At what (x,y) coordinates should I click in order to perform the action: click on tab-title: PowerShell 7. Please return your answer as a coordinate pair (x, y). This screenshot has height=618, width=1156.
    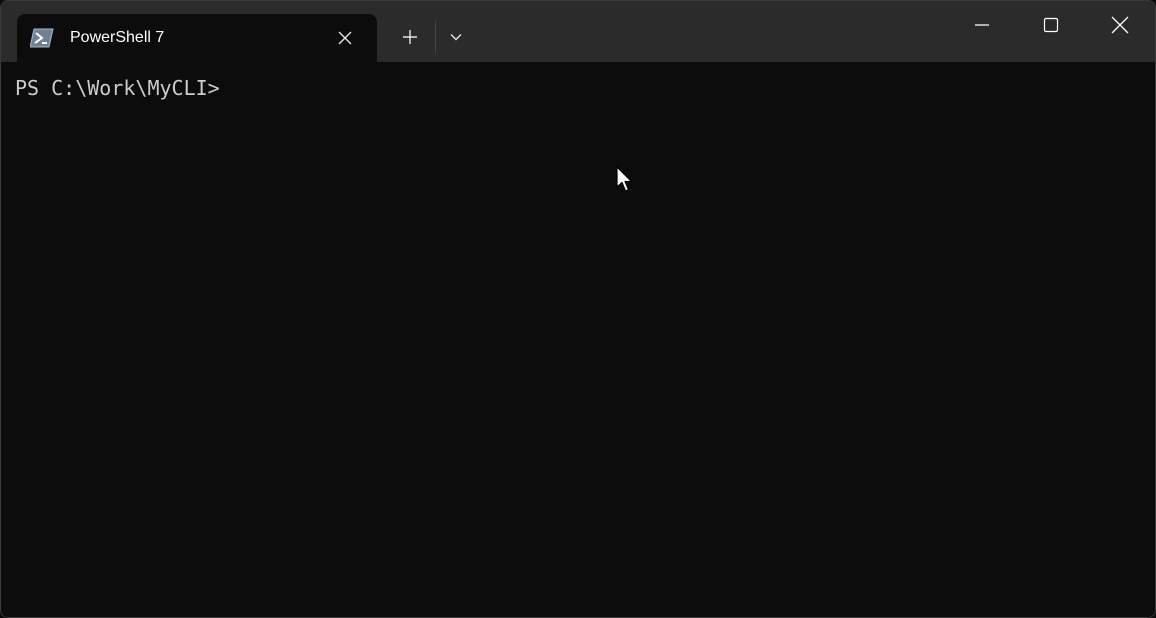
    Looking at the image, I should click on (117, 37).